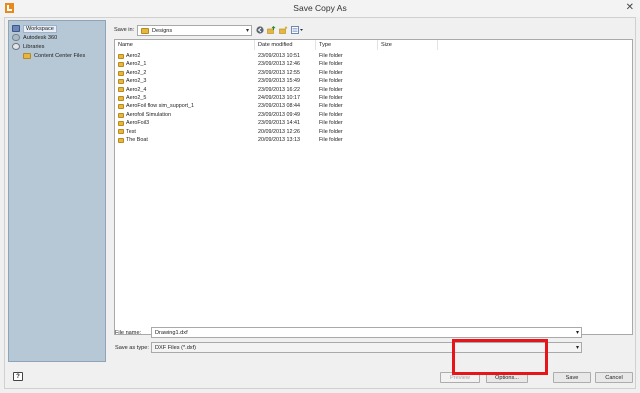 The height and width of the screenshot is (393, 640). What do you see at coordinates (18, 376) in the screenshot?
I see `help-button: ?` at bounding box center [18, 376].